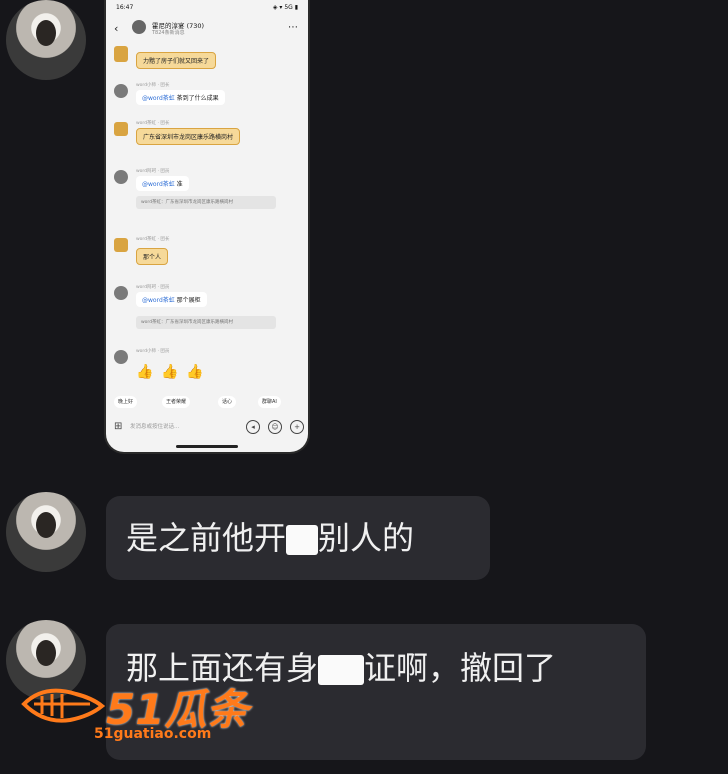 This screenshot has width=728, height=774. I want to click on quick-chip: 话心, so click(227, 402).